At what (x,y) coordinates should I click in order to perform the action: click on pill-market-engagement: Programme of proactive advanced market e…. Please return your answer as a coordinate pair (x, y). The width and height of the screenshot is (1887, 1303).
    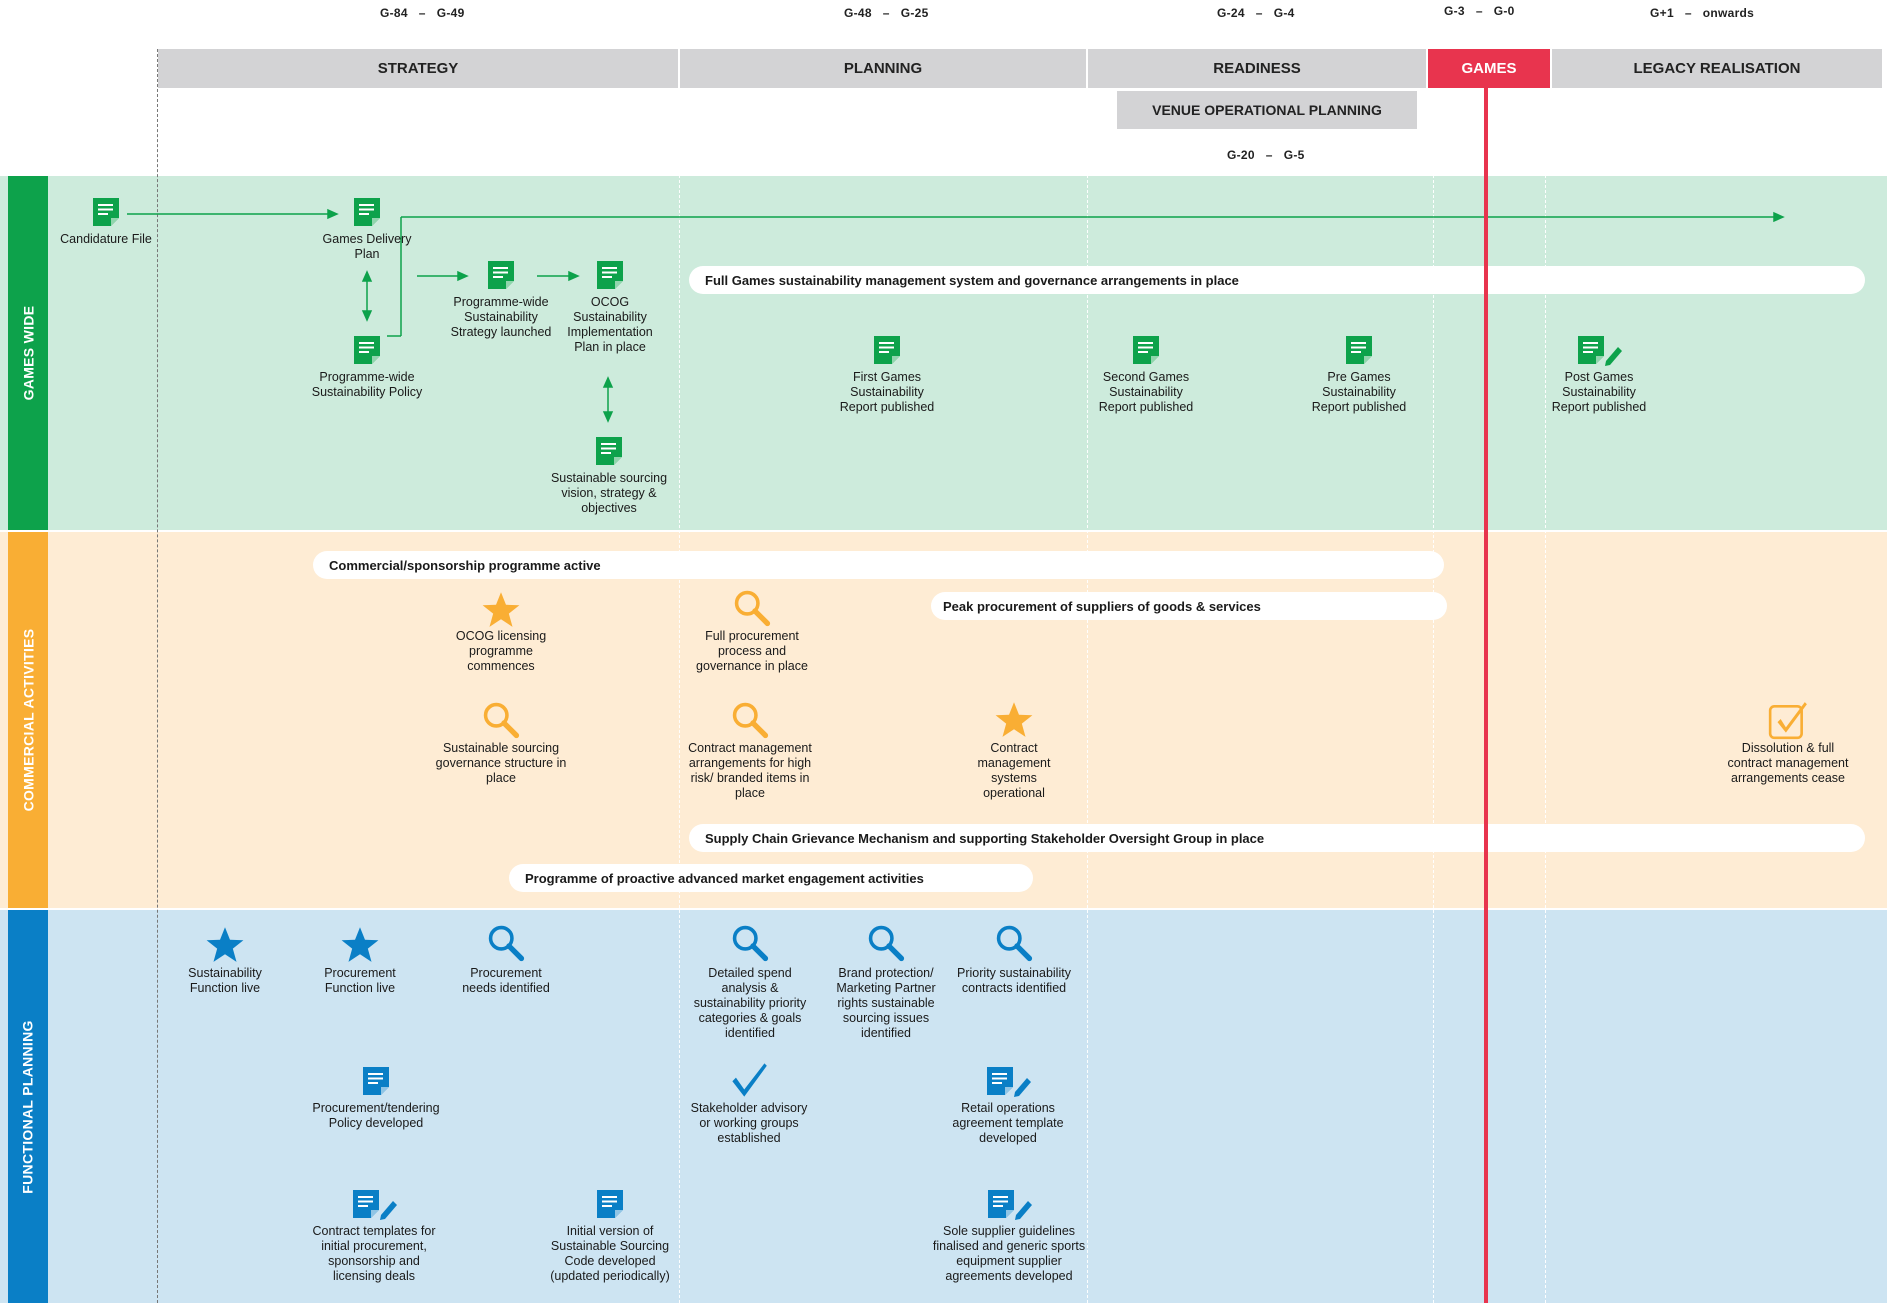
    Looking at the image, I should click on (771, 878).